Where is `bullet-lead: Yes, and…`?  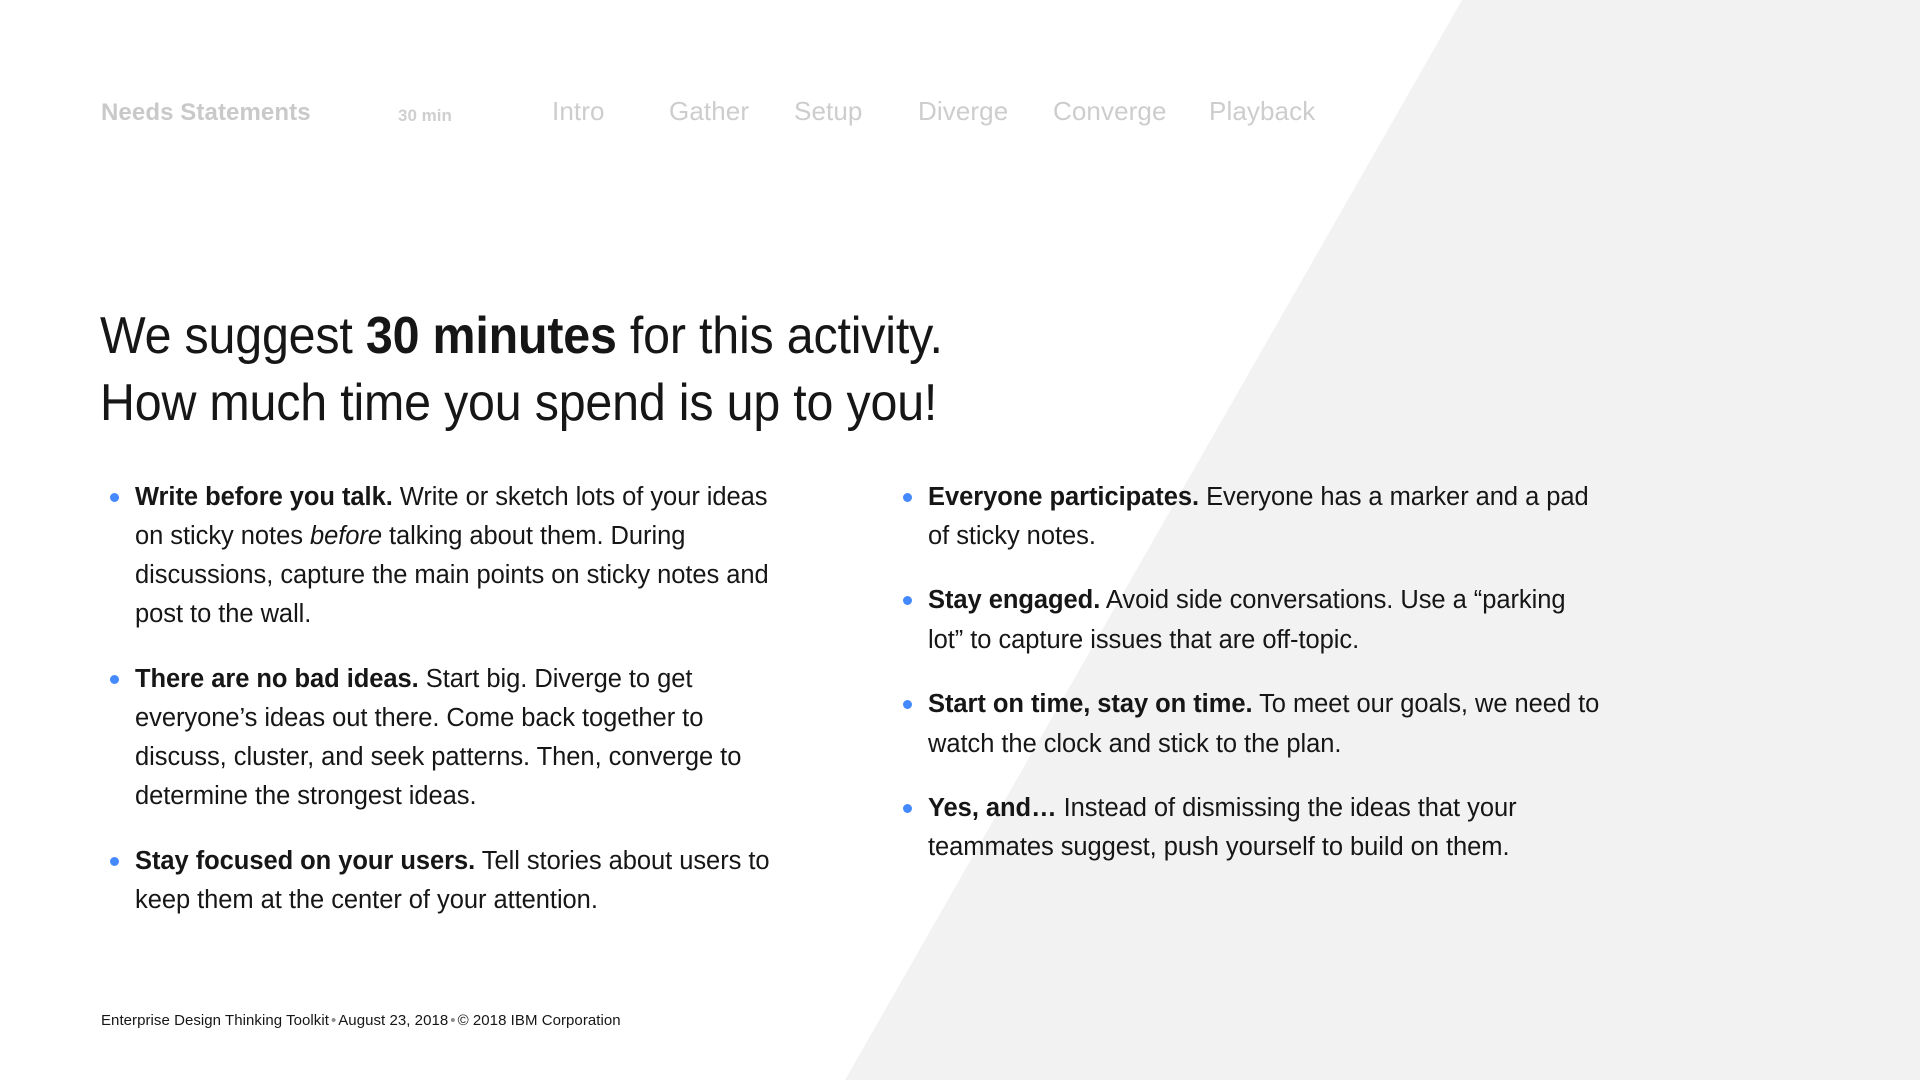
bullet-lead: Yes, and… is located at coordinates (992, 808).